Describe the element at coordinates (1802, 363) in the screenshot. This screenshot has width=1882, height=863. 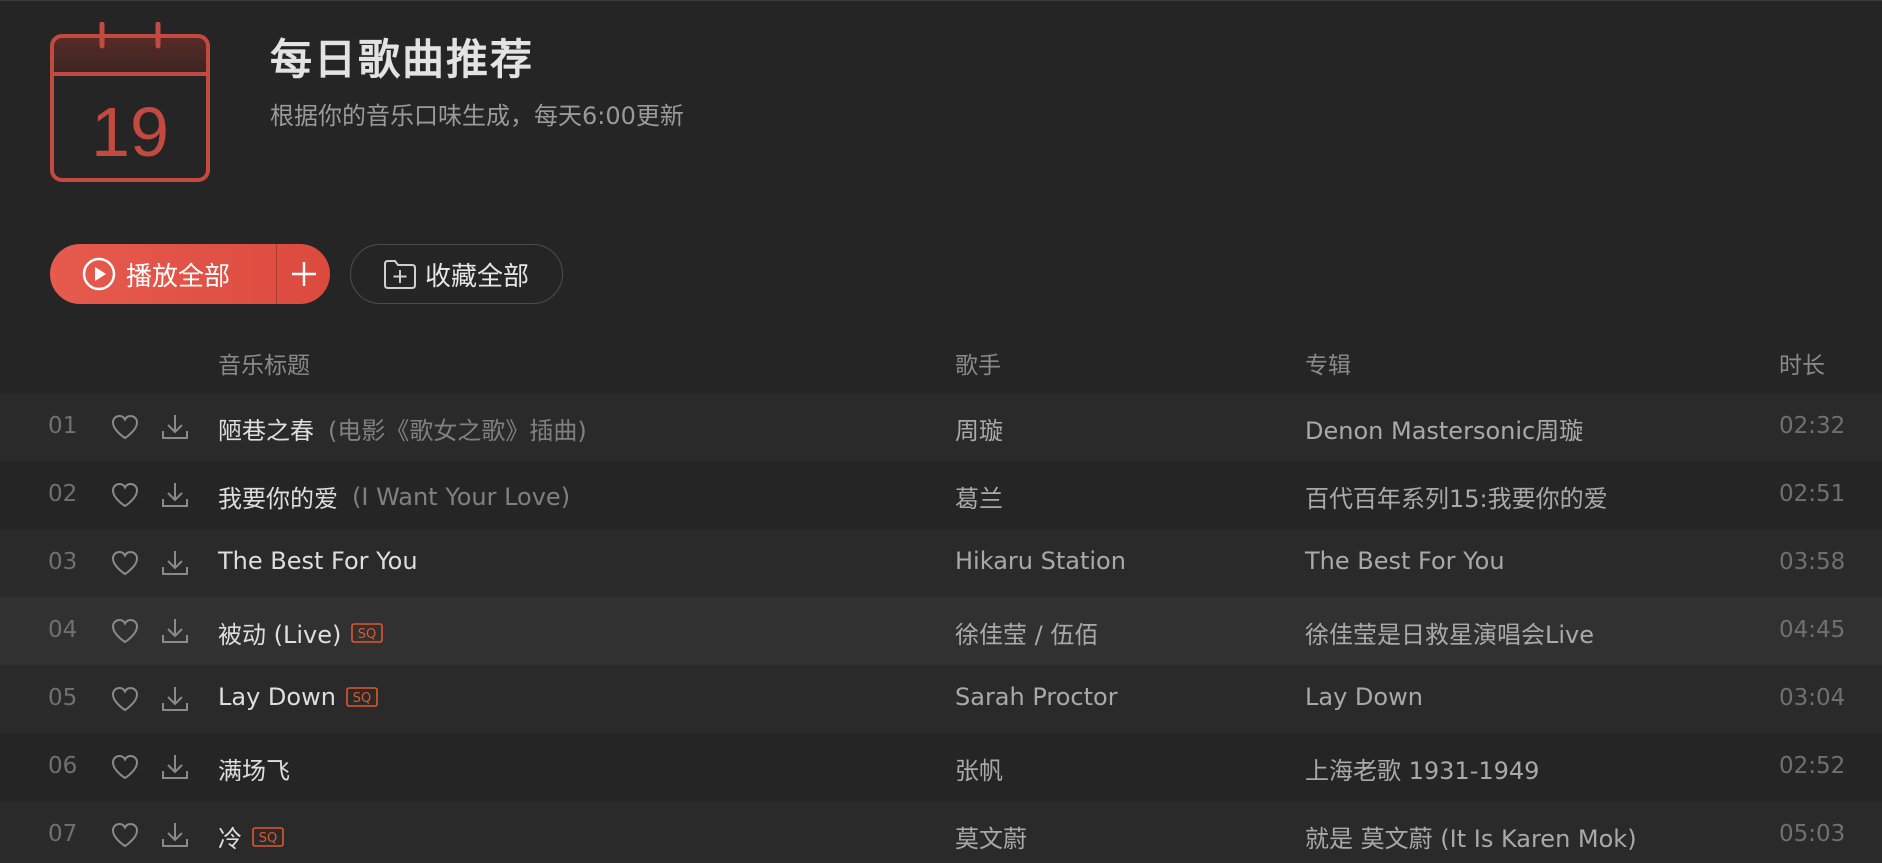
I see `column-header-duration: 时长` at that location.